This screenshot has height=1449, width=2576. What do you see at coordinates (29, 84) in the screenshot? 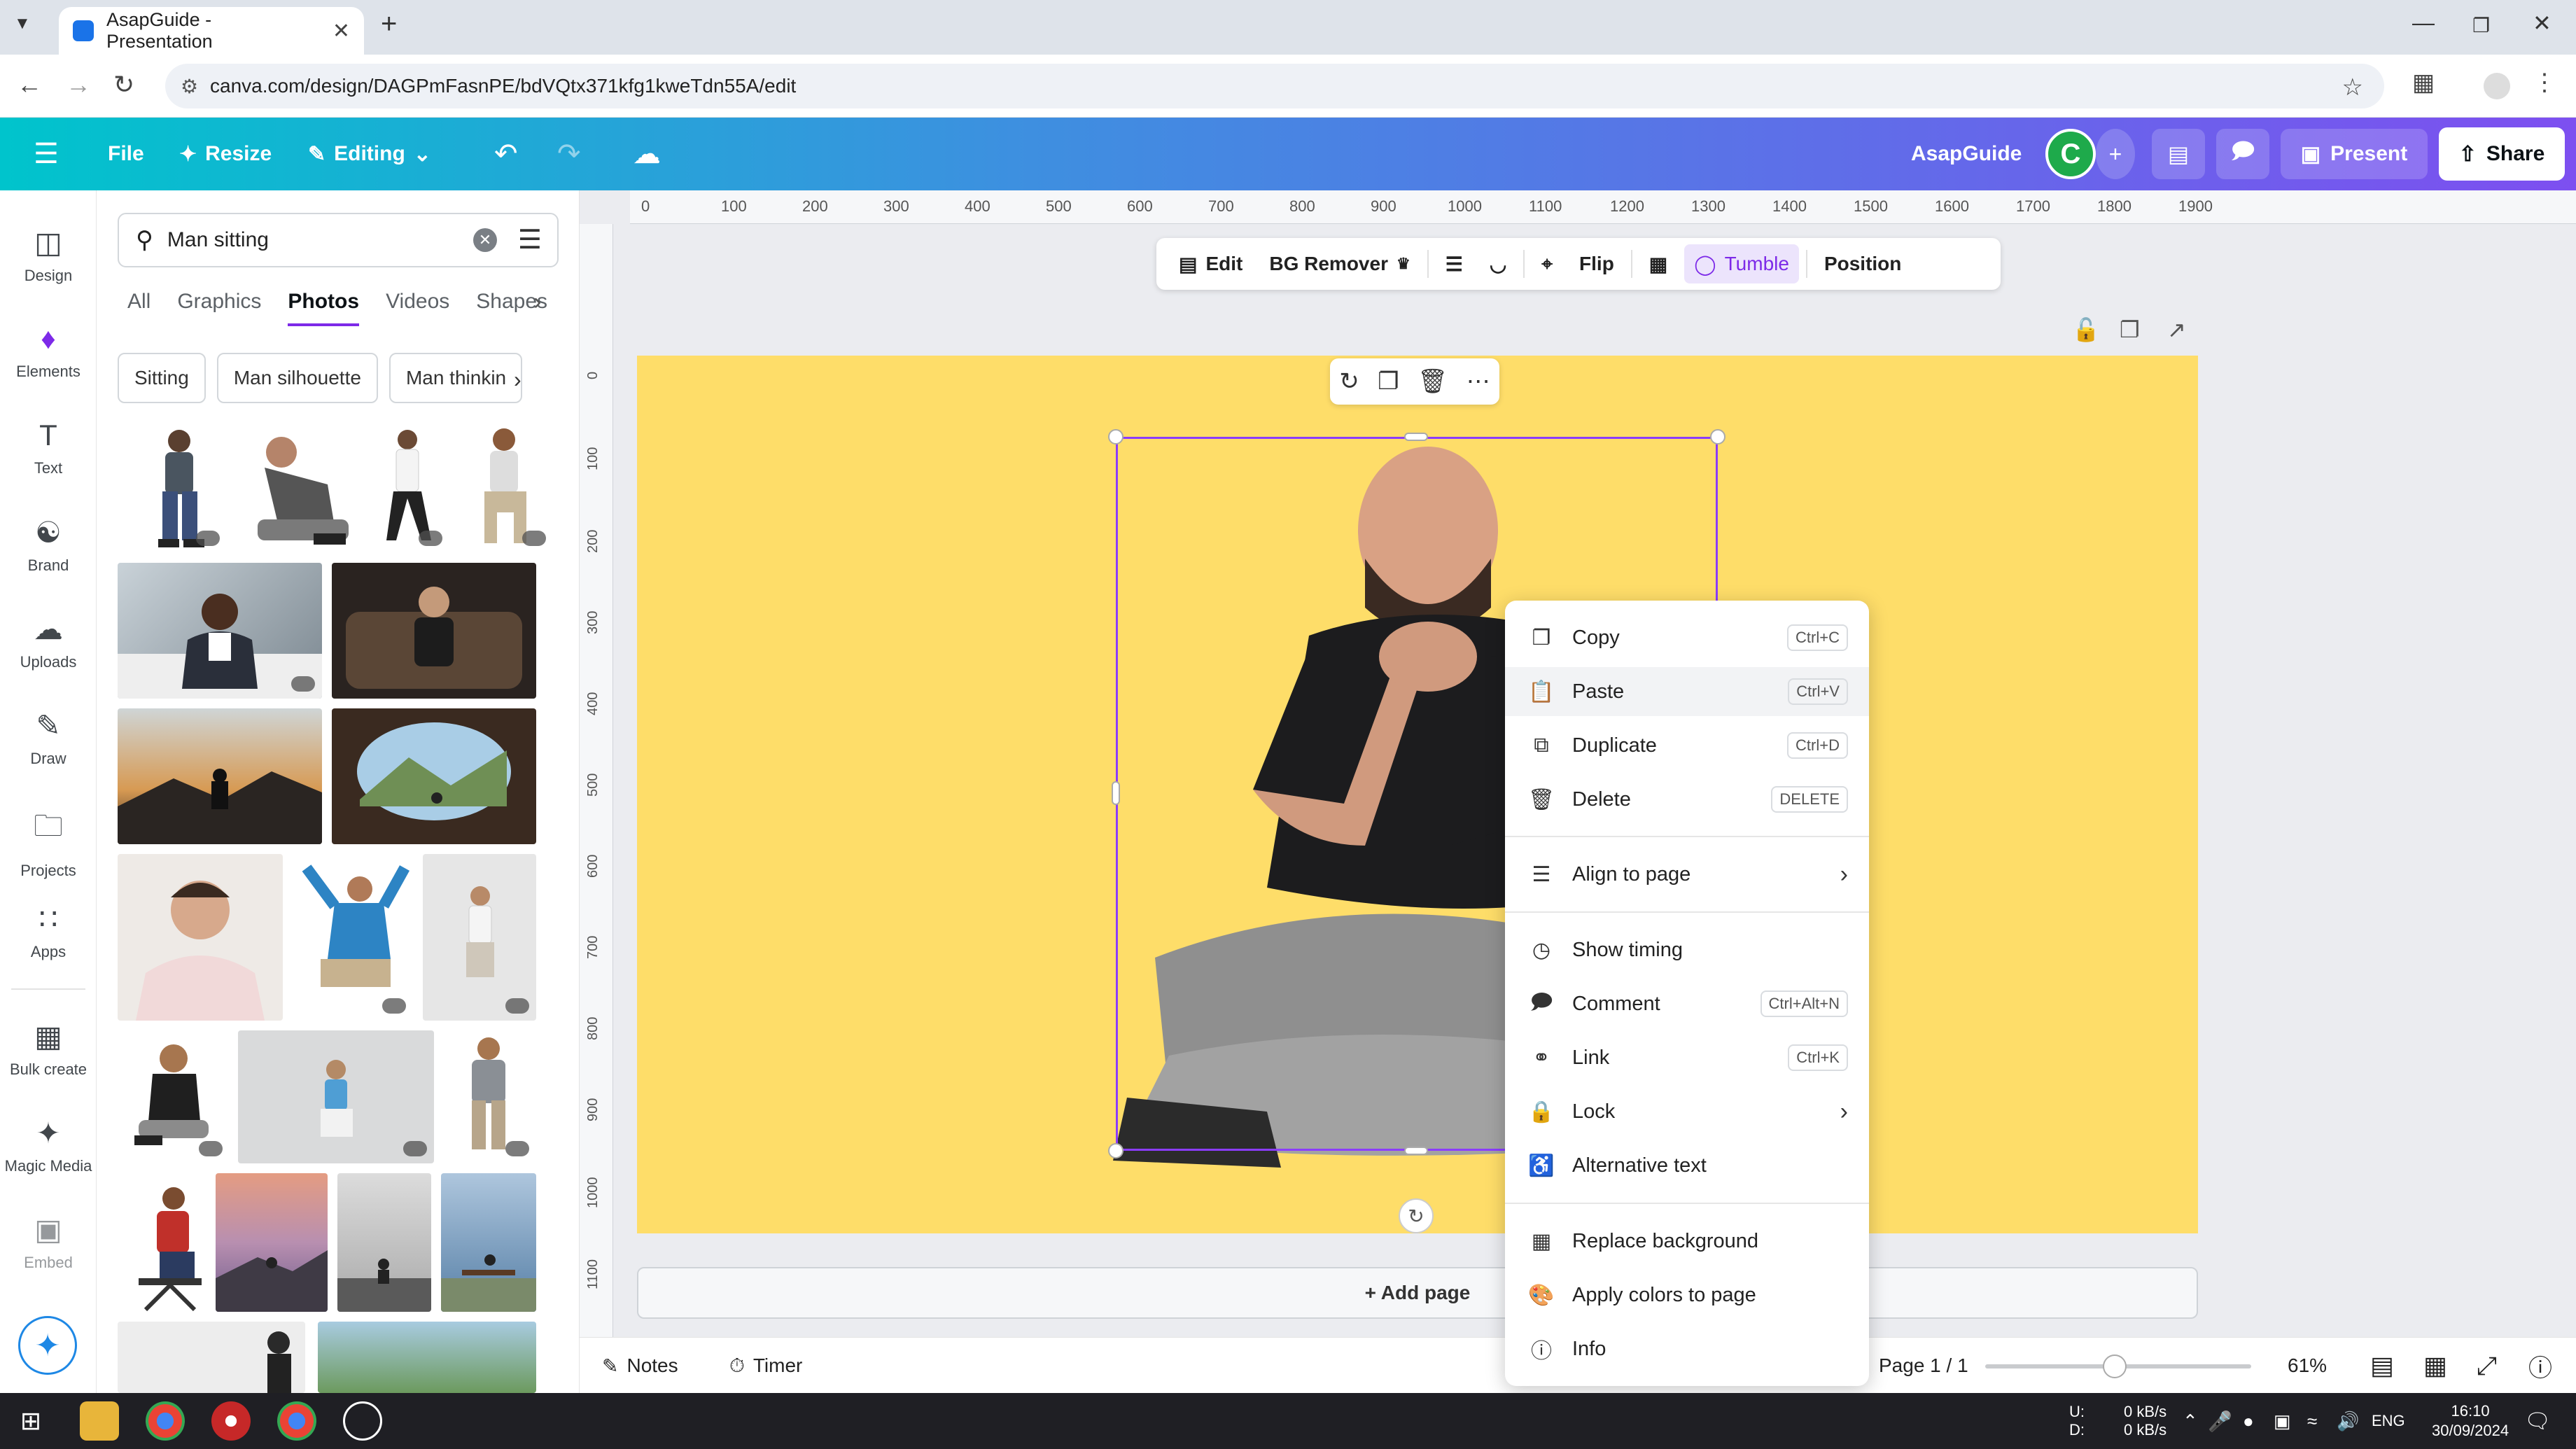
I see `back-icon: ←` at bounding box center [29, 84].